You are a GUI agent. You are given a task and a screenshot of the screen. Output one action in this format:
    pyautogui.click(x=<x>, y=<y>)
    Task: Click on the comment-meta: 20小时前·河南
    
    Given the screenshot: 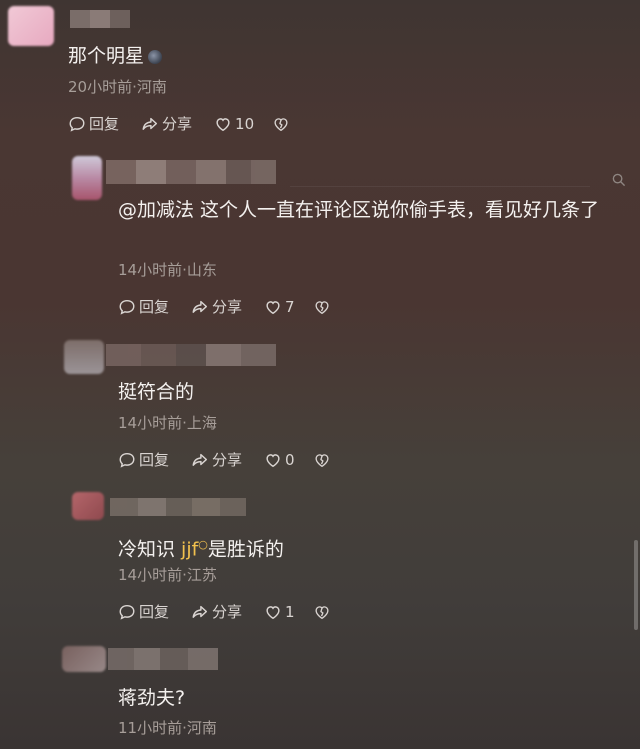 What is the action you would take?
    pyautogui.click(x=117, y=87)
    